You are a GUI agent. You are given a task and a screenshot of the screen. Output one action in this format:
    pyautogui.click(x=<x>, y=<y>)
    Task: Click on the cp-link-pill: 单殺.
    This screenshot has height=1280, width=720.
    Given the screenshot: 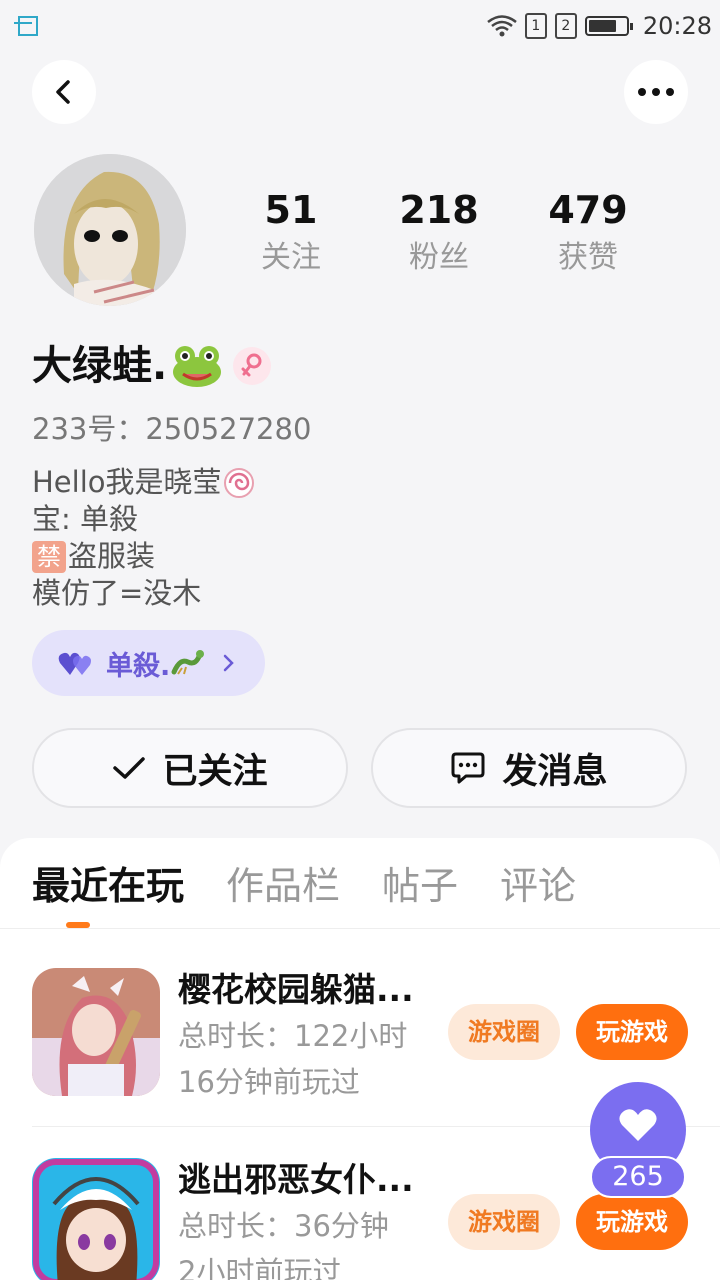 What is the action you would take?
    pyautogui.click(x=148, y=663)
    